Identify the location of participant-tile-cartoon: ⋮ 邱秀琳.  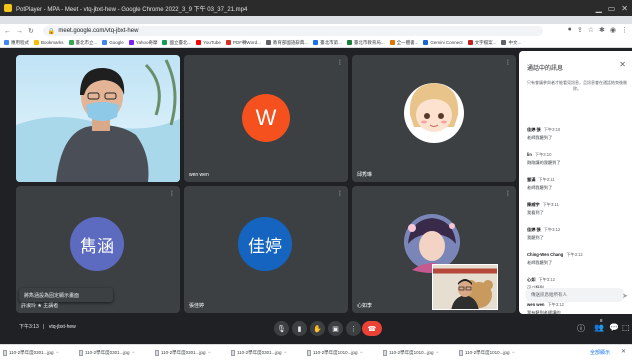
(434, 118).